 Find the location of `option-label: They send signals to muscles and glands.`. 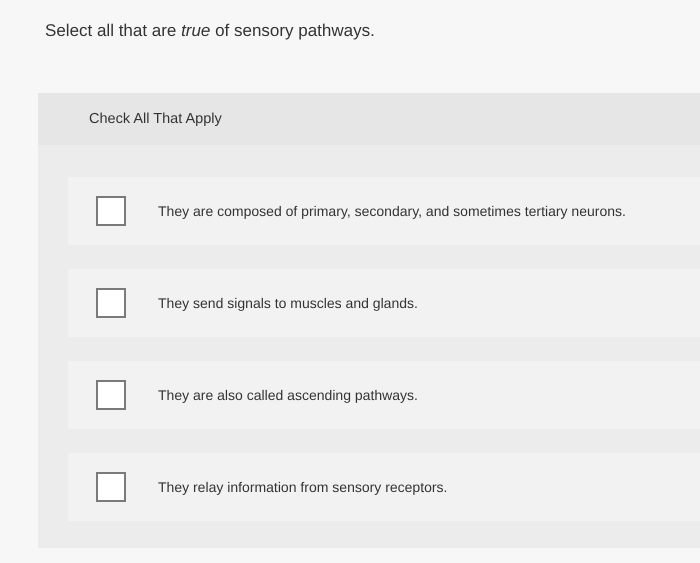

option-label: They send signals to muscles and glands. is located at coordinates (288, 303).